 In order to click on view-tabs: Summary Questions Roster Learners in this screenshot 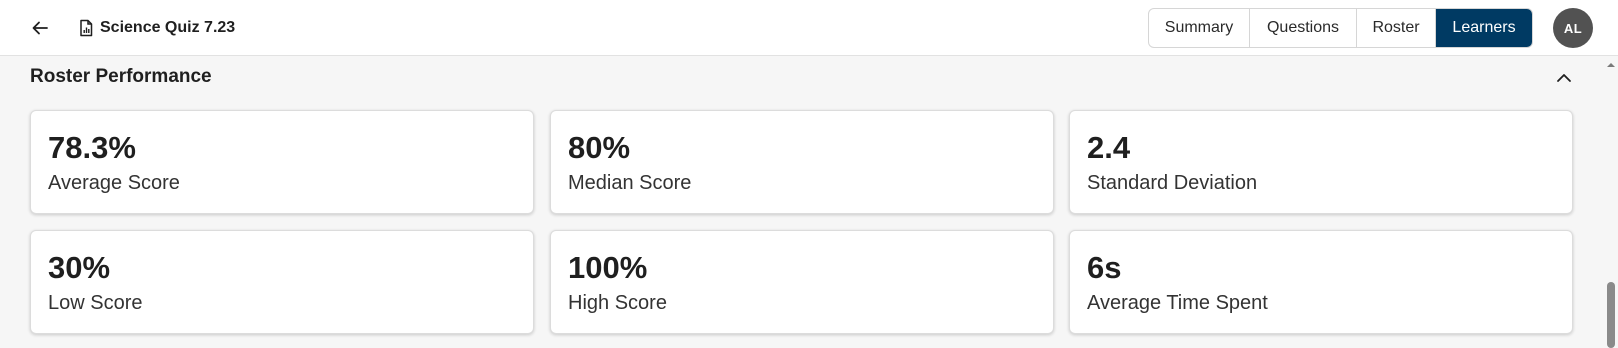, I will do `click(1340, 28)`.